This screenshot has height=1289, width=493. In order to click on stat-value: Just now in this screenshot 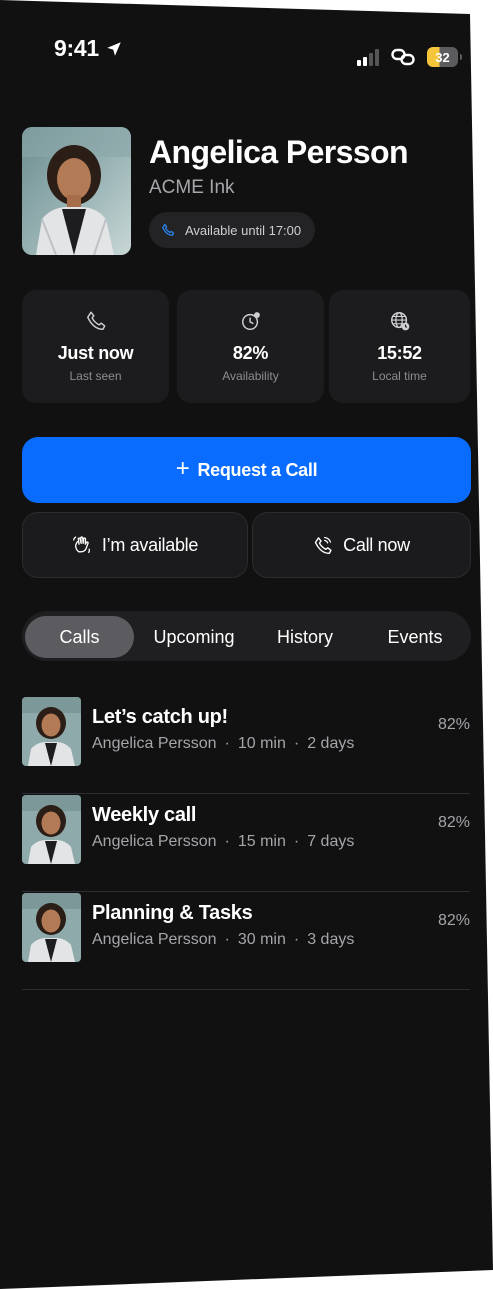, I will do `click(95, 353)`.